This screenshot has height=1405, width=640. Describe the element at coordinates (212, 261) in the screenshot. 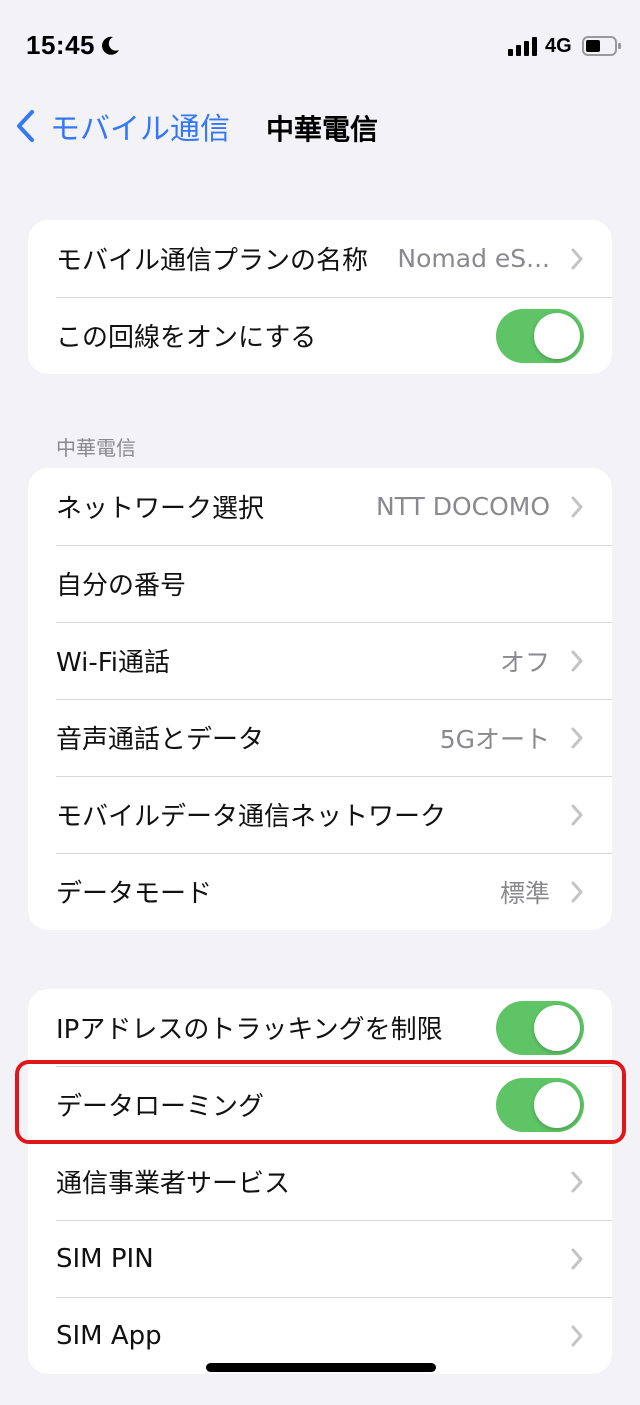

I see `plan-name-label: モバイル通信プランの名称` at that location.